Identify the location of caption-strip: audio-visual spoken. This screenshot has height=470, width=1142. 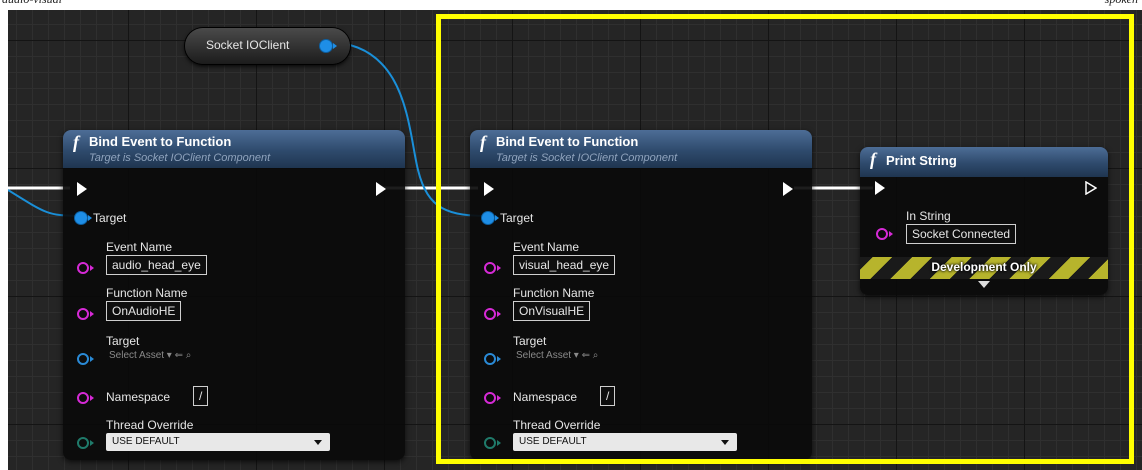
(571, 5).